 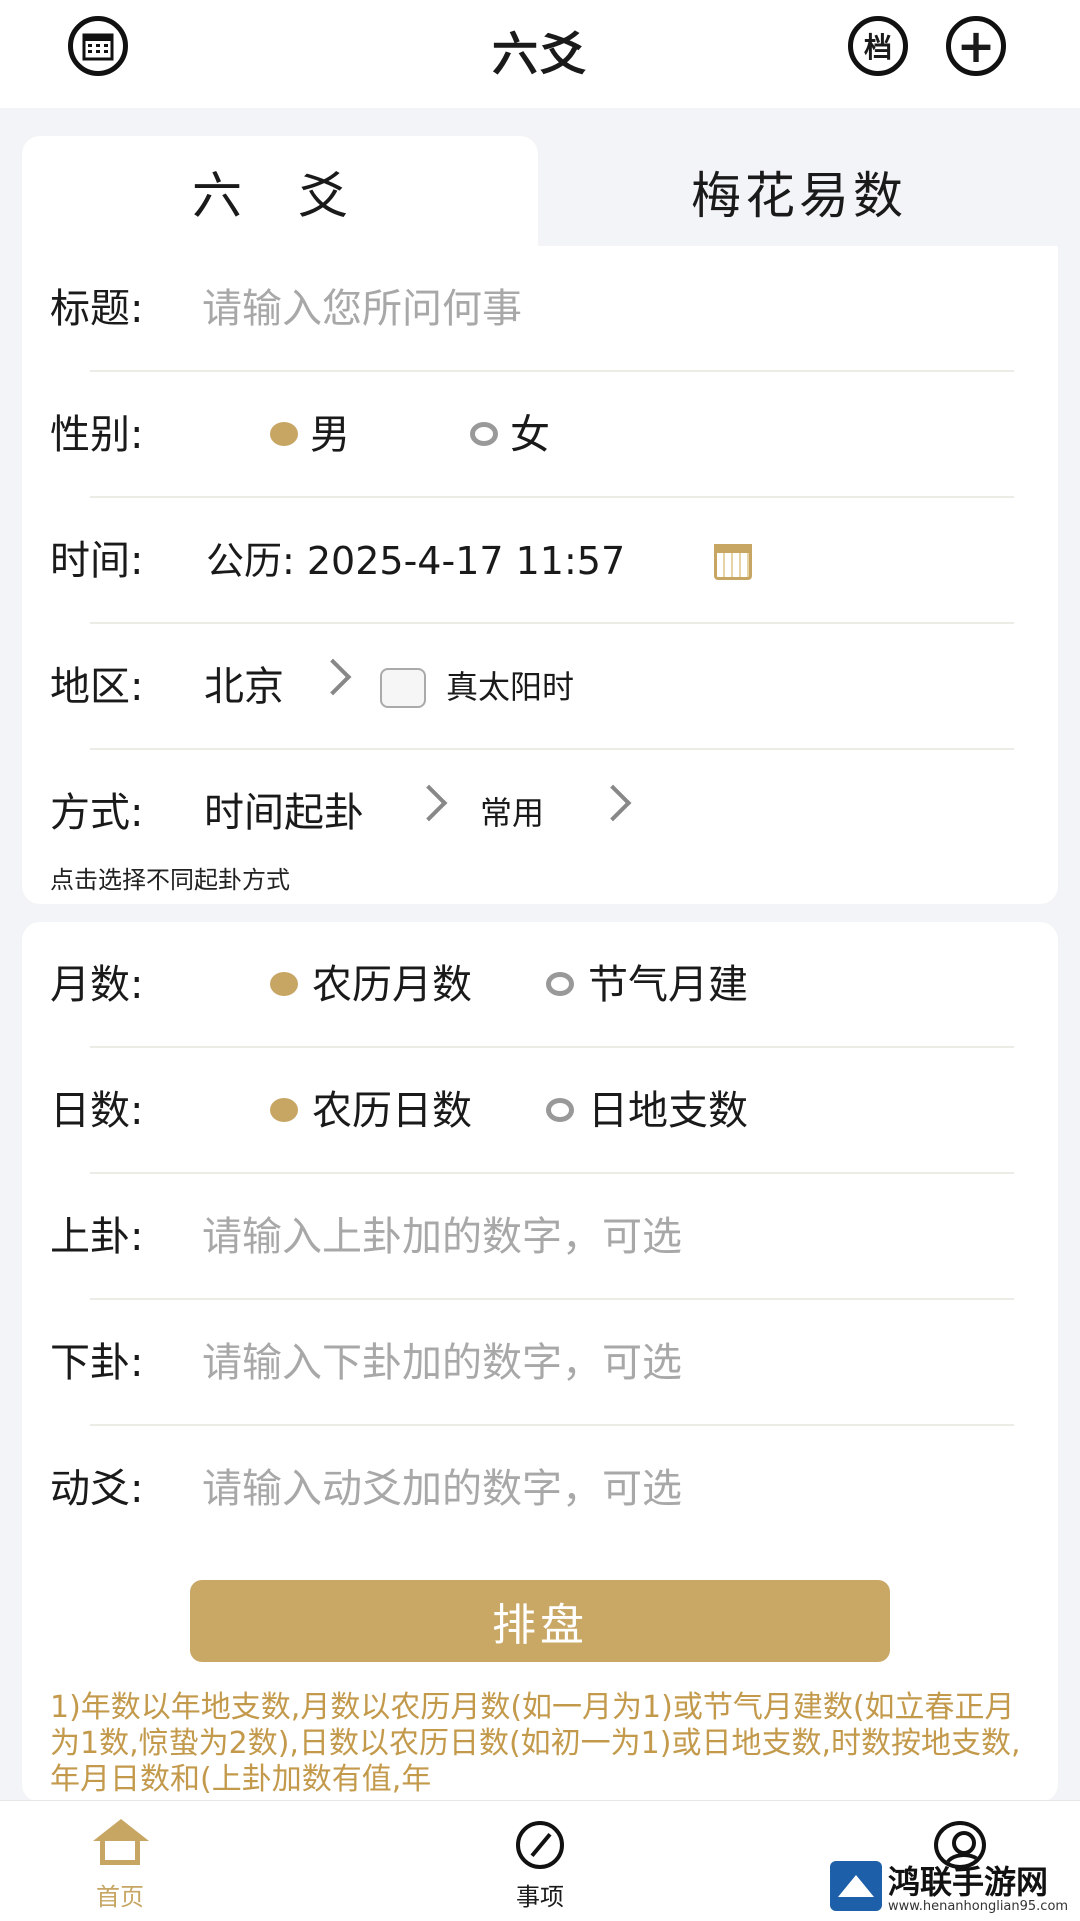 What do you see at coordinates (97, 813) in the screenshot?
I see `method-label: 方式:` at bounding box center [97, 813].